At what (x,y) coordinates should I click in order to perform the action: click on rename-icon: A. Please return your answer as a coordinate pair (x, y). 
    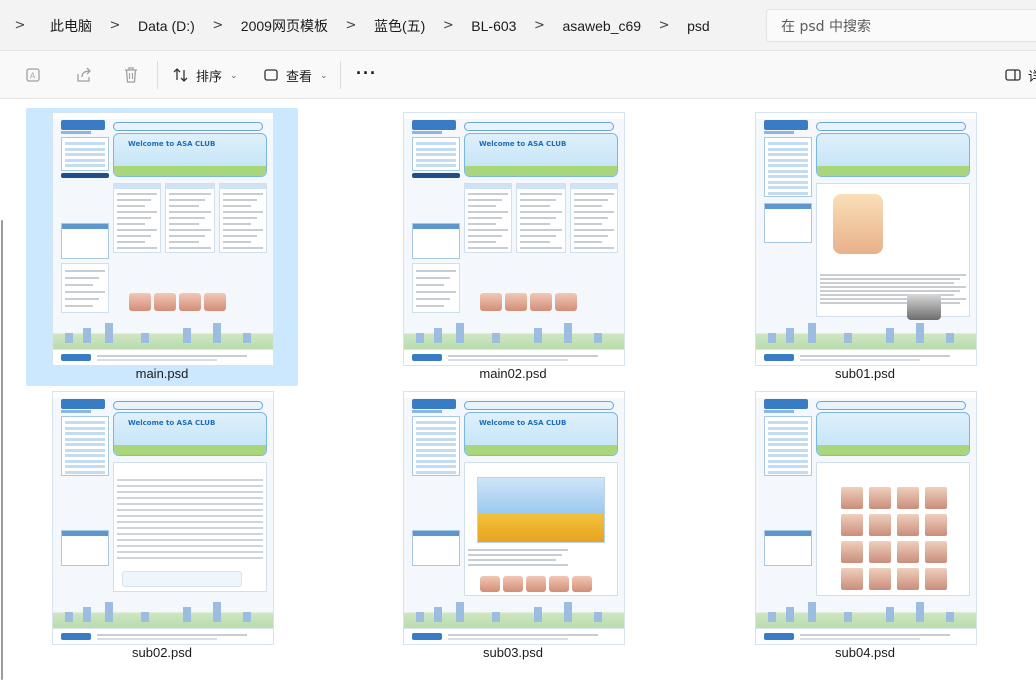
    Looking at the image, I should click on (34, 75).